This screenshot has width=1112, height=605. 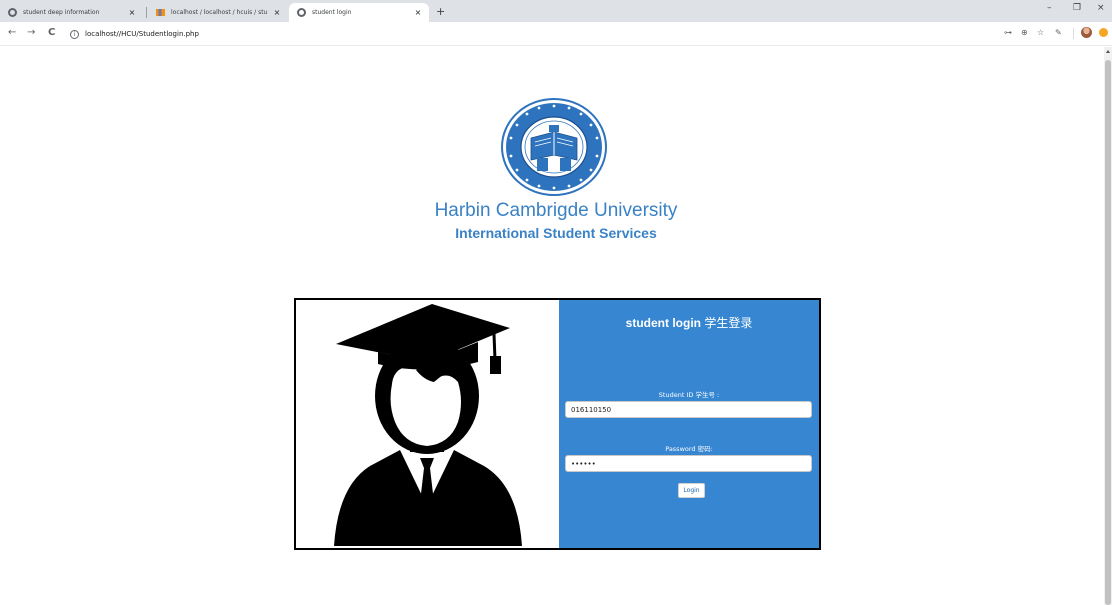 I want to click on tab-phpmyadmin: localhost / localhost / hcuis / stu ×, so click(x=218, y=12).